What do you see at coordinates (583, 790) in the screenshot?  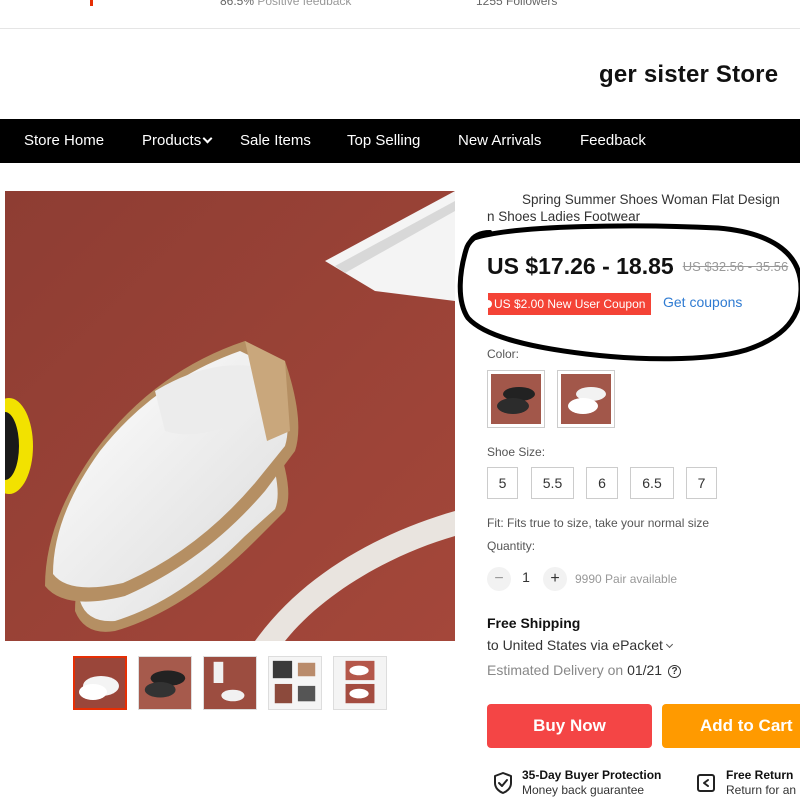 I see `buyer-protection-subtitle: Money back guarantee` at bounding box center [583, 790].